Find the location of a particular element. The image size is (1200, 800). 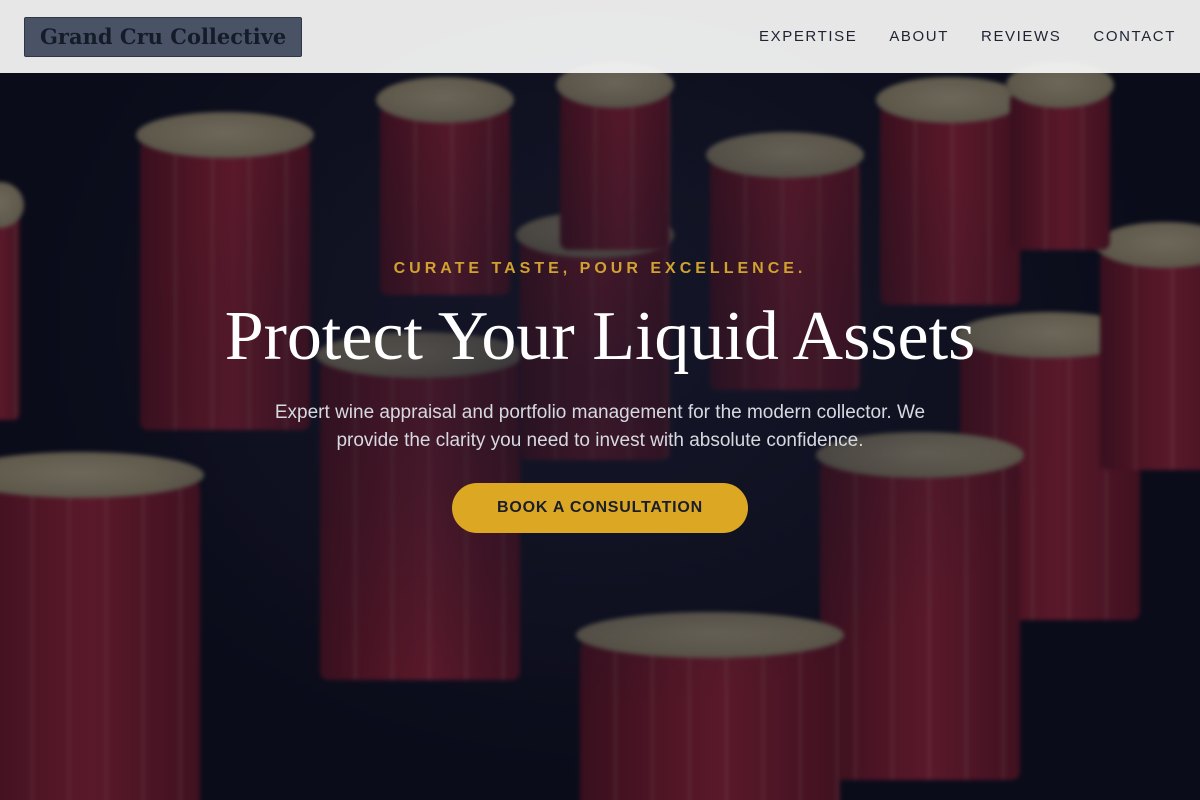

nav-link-reviews: REVIEWS is located at coordinates (1021, 36).